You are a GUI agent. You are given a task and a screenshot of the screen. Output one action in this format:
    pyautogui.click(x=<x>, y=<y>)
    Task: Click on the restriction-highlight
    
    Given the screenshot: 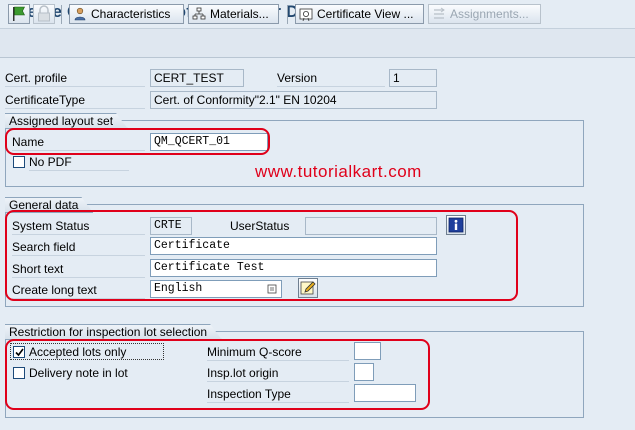 What is the action you would take?
    pyautogui.click(x=217, y=374)
    